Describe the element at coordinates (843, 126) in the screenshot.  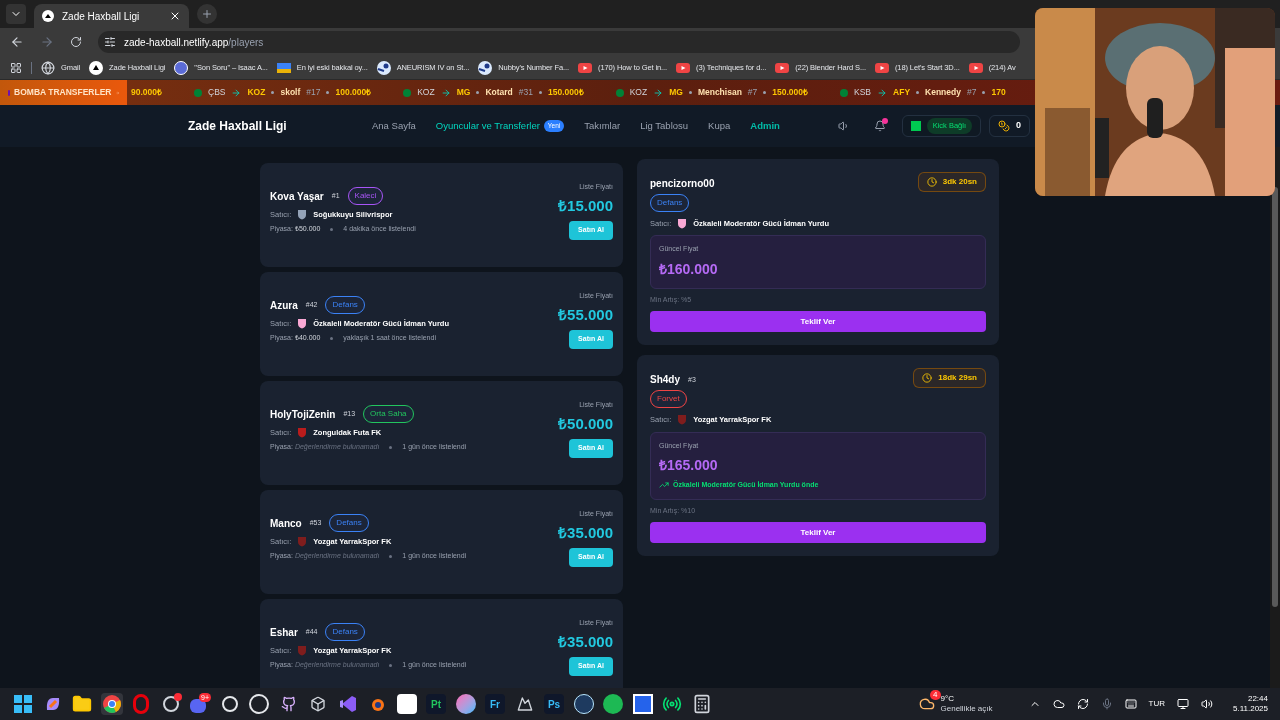
I see `speaker-icon` at that location.